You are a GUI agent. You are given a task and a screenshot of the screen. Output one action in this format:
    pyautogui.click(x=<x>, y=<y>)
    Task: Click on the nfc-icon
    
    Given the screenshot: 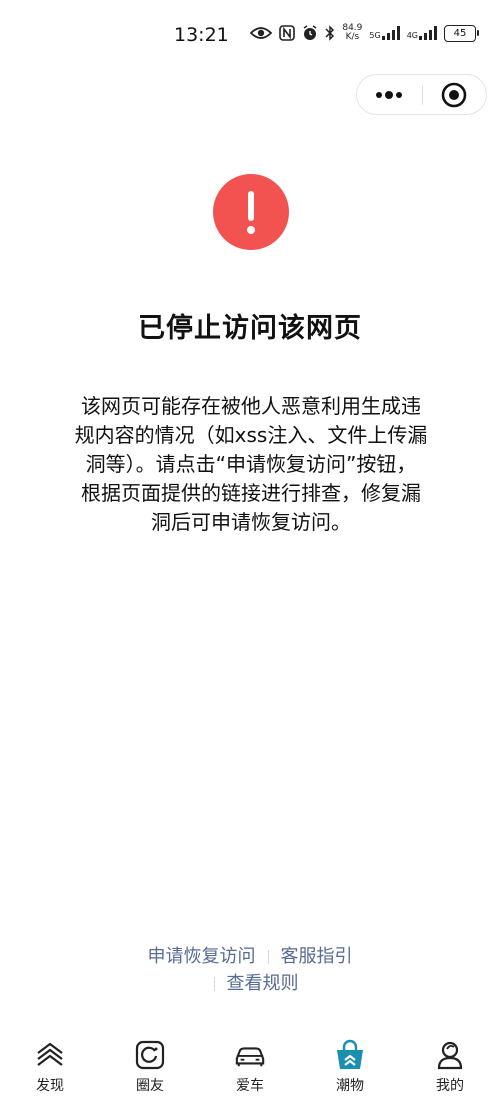 What is the action you would take?
    pyautogui.click(x=287, y=33)
    